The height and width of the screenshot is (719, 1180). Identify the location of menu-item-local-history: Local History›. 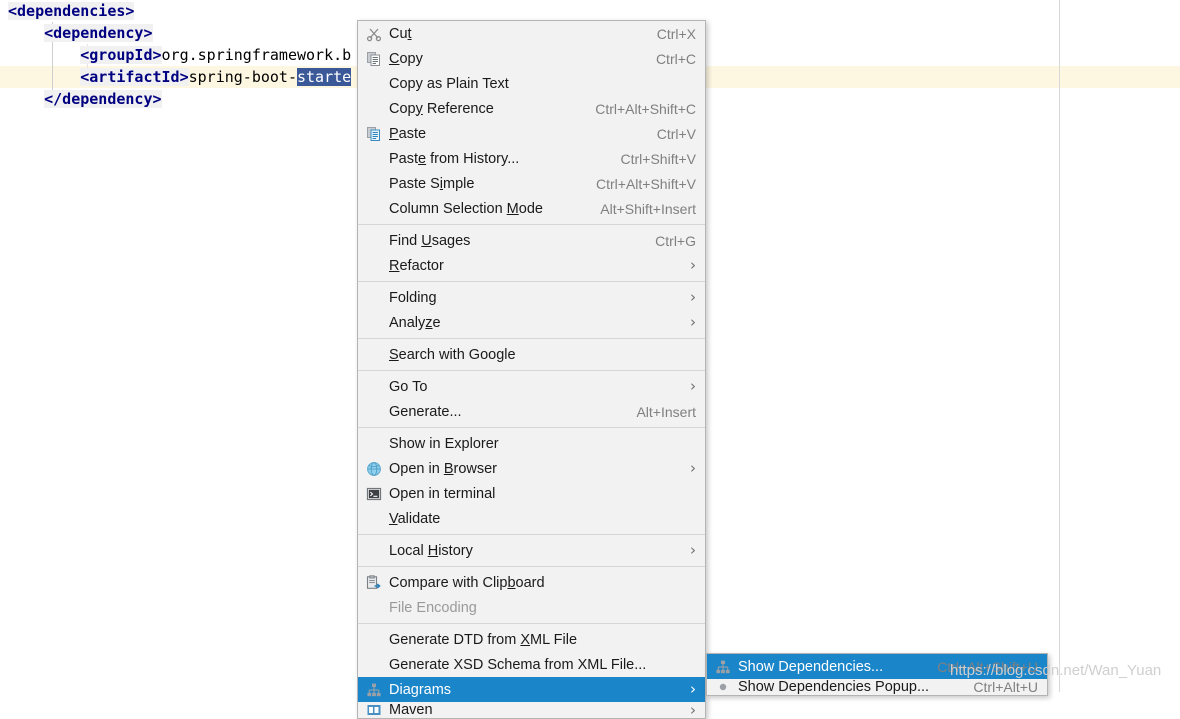
(531, 550).